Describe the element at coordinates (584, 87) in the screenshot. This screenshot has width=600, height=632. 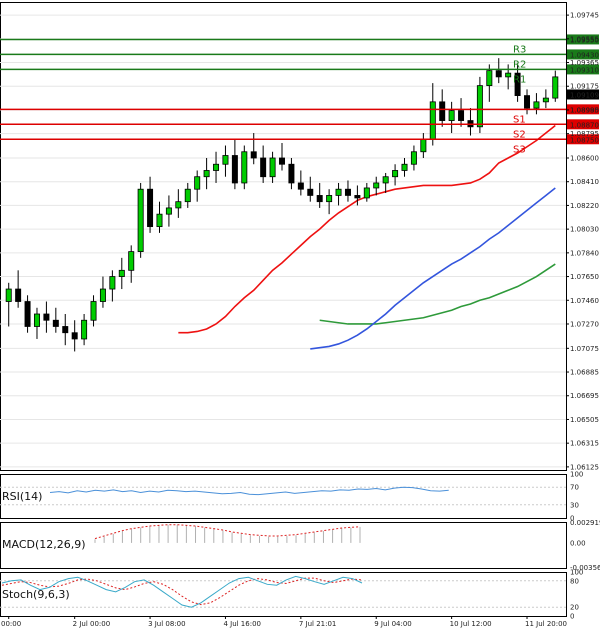
I see `price-tick-label: 1.09175` at that location.